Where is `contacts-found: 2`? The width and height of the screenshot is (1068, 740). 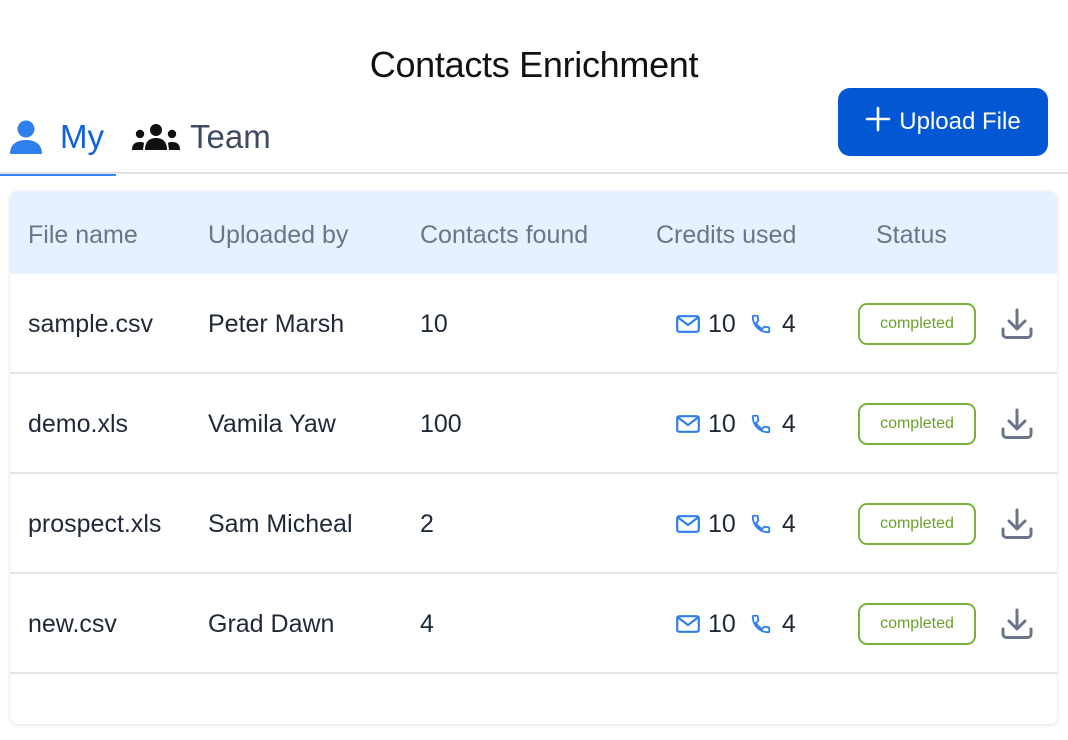
contacts-found: 2 is located at coordinates (427, 523).